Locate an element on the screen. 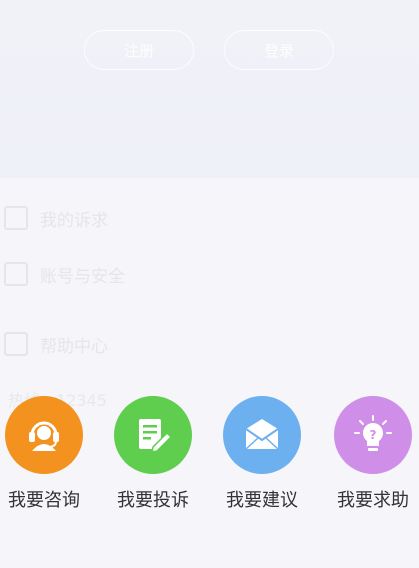 This screenshot has width=419, height=568. suggestion-button: 我要建议 is located at coordinates (262, 454).